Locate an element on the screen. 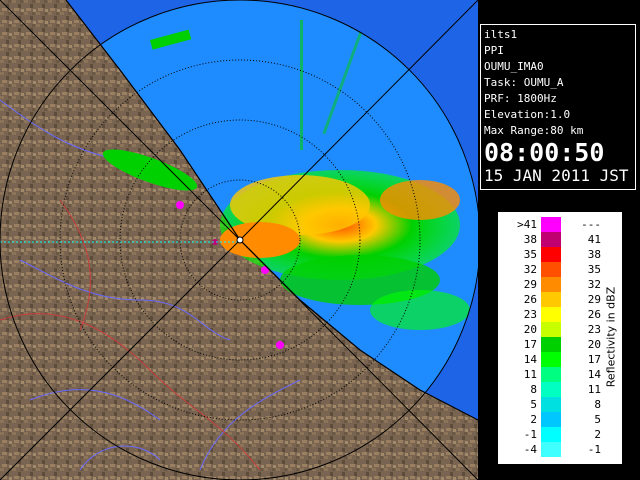  info-max-range: Max Range:80 km is located at coordinates (534, 130).